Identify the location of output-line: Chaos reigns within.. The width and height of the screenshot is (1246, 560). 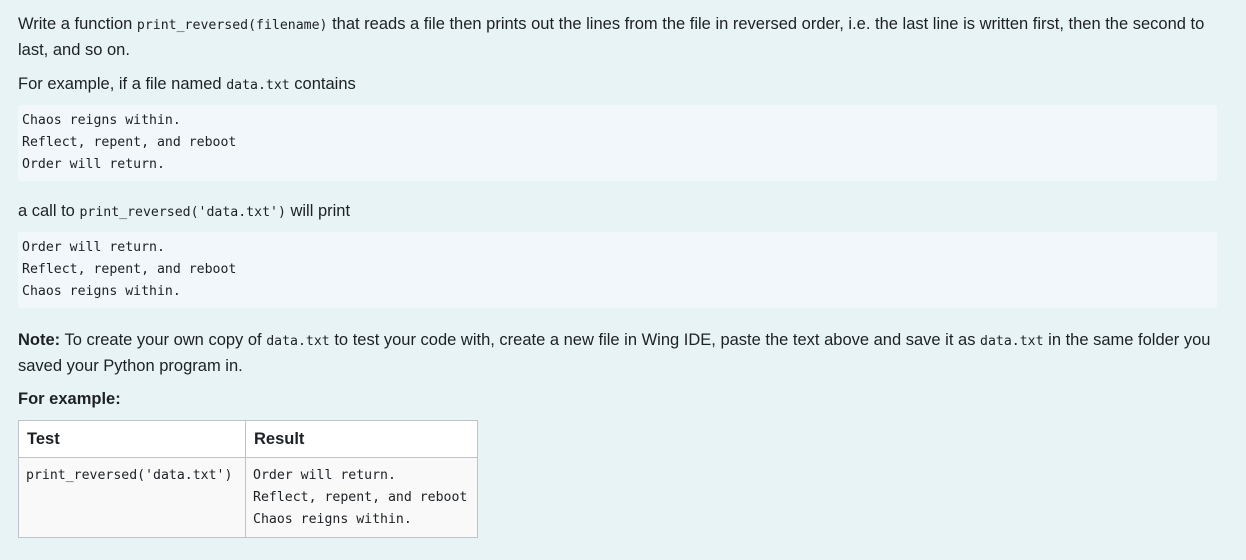
(101, 291).